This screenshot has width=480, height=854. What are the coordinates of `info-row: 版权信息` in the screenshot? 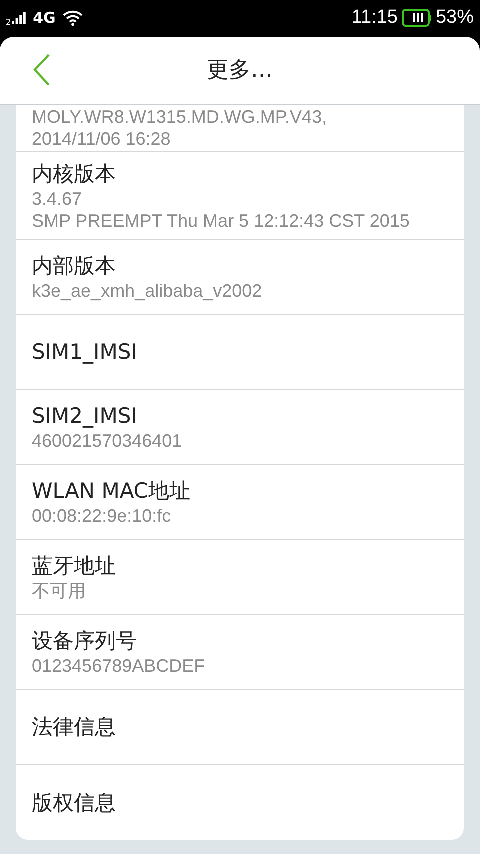 It's located at (240, 802).